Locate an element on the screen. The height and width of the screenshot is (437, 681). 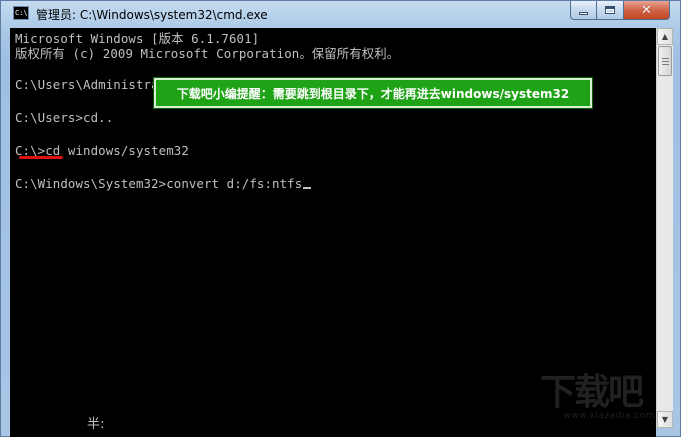
close-icon: ✕ is located at coordinates (646, 10).